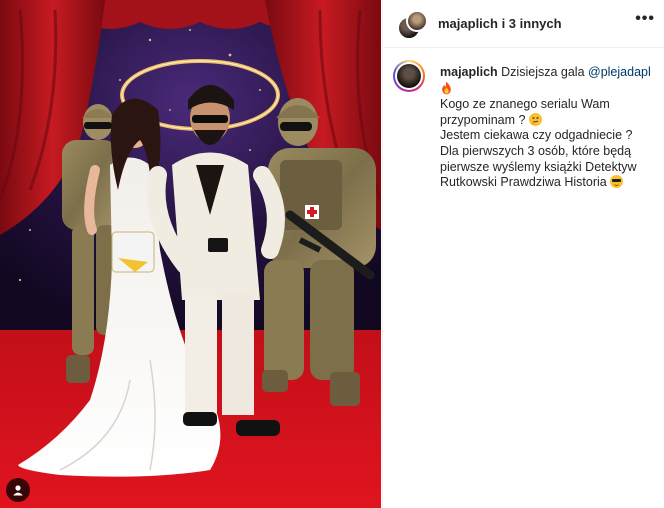 The height and width of the screenshot is (508, 664). I want to click on header-username: majaplich i 3 innych, so click(500, 23).